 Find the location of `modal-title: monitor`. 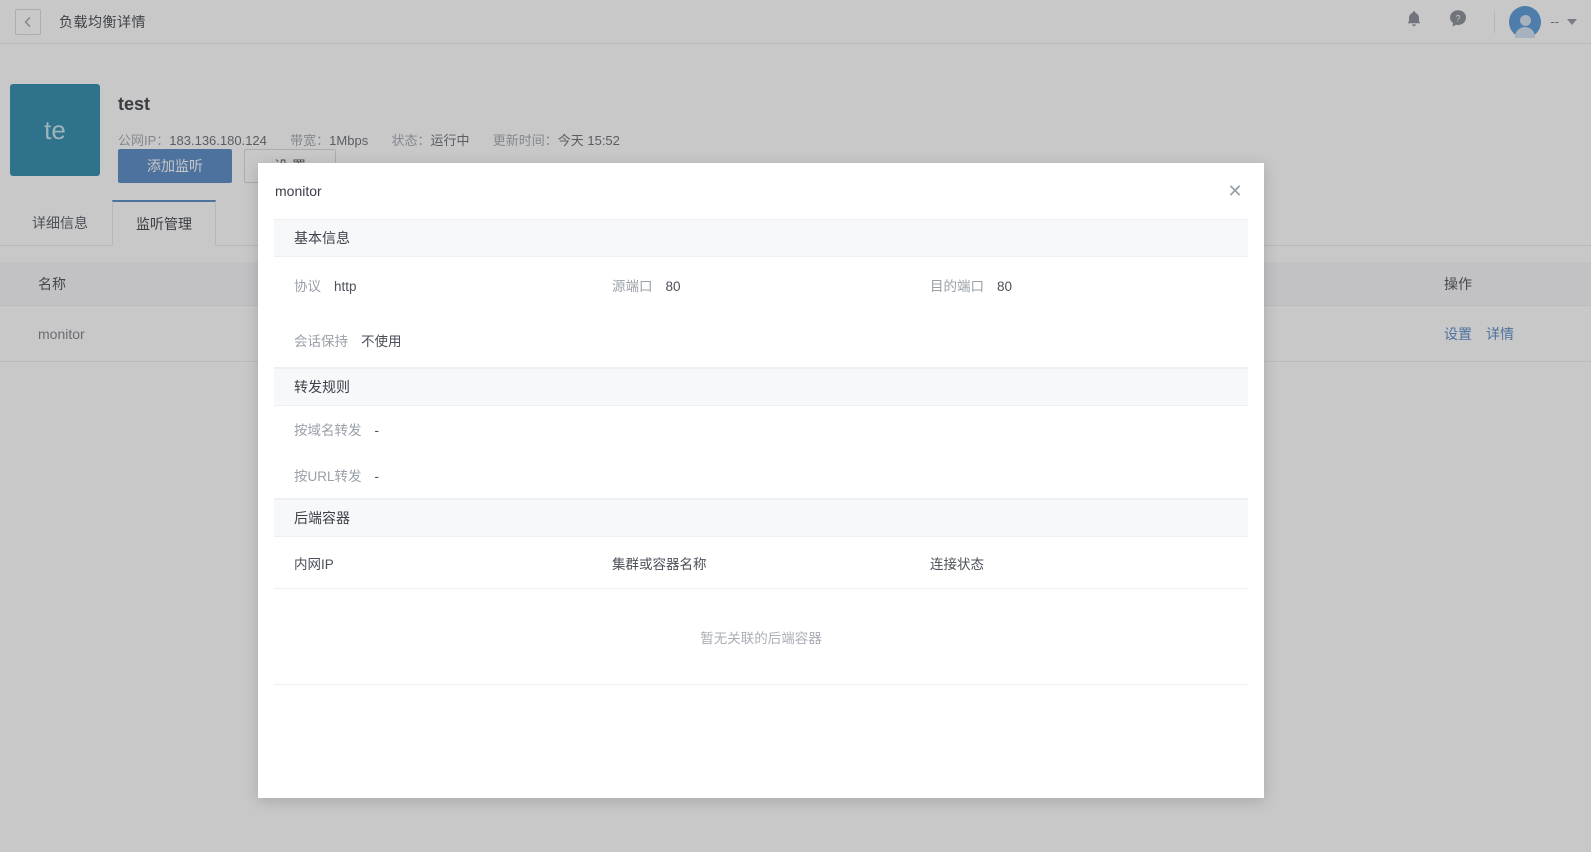

modal-title: monitor is located at coordinates (298, 190).